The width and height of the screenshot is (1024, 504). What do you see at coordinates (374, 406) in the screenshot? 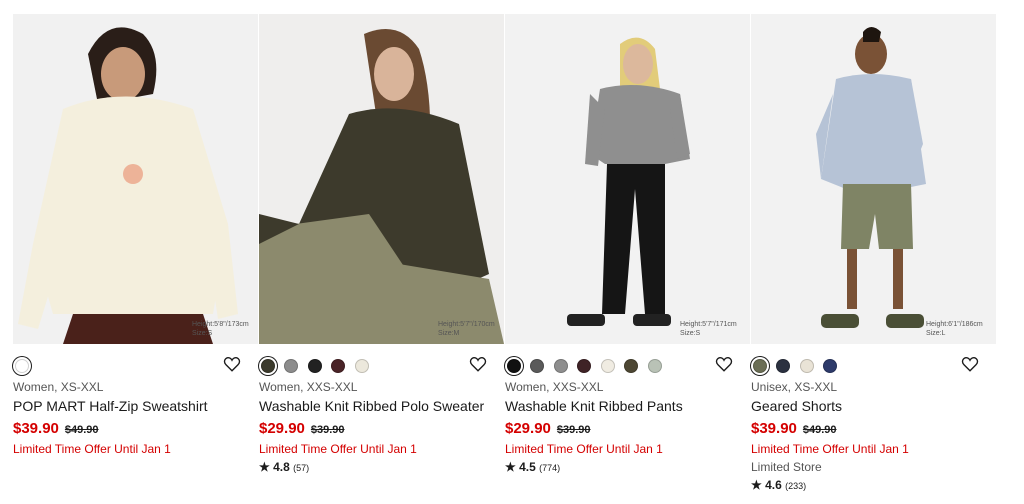
I see `product-name: Washable Knit Ribbed Polo Sweater` at bounding box center [374, 406].